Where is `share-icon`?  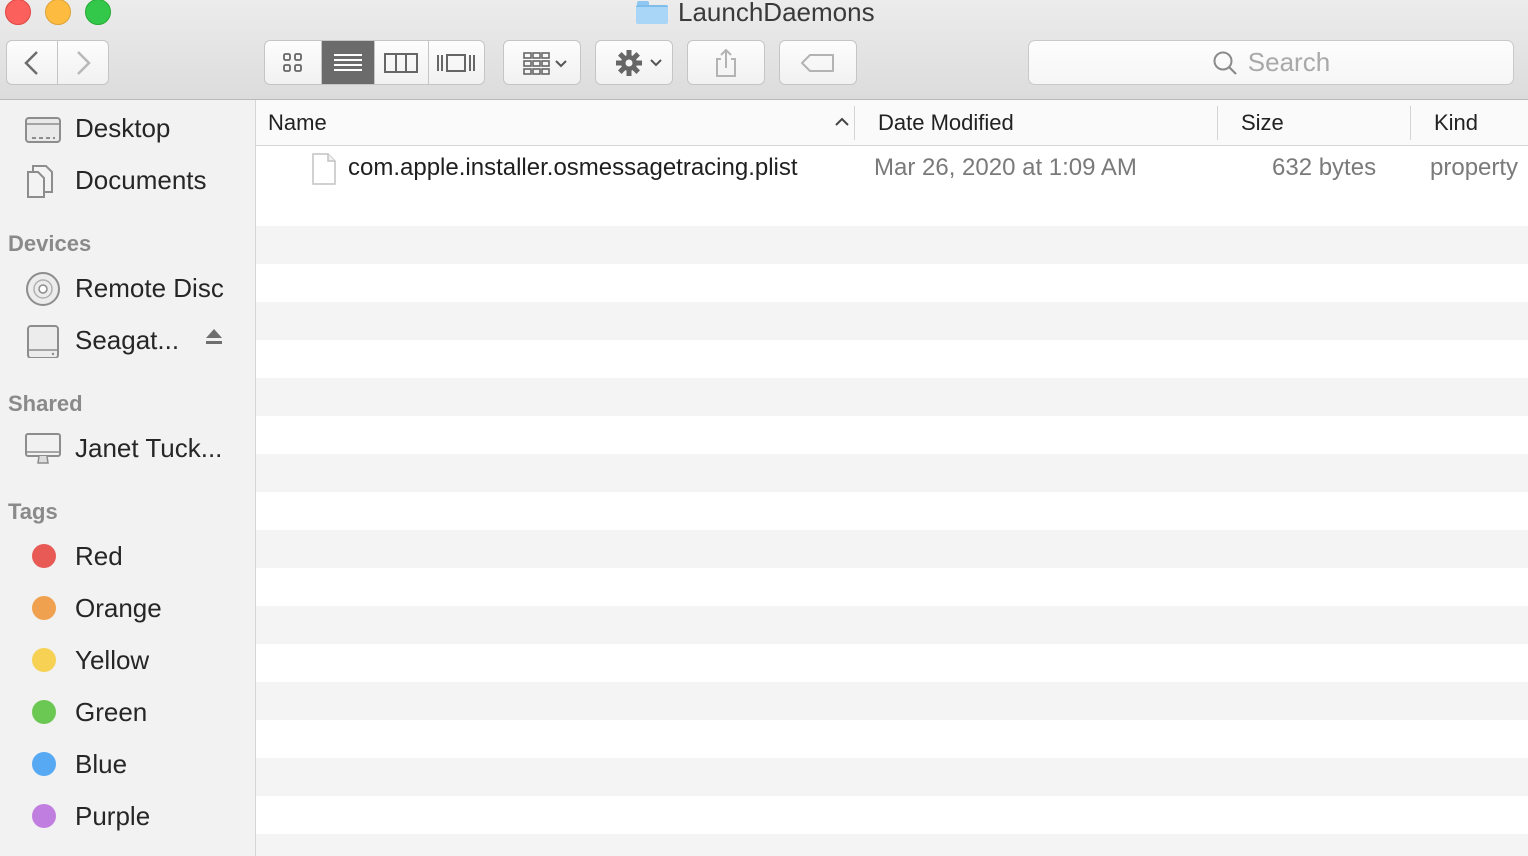 share-icon is located at coordinates (726, 62).